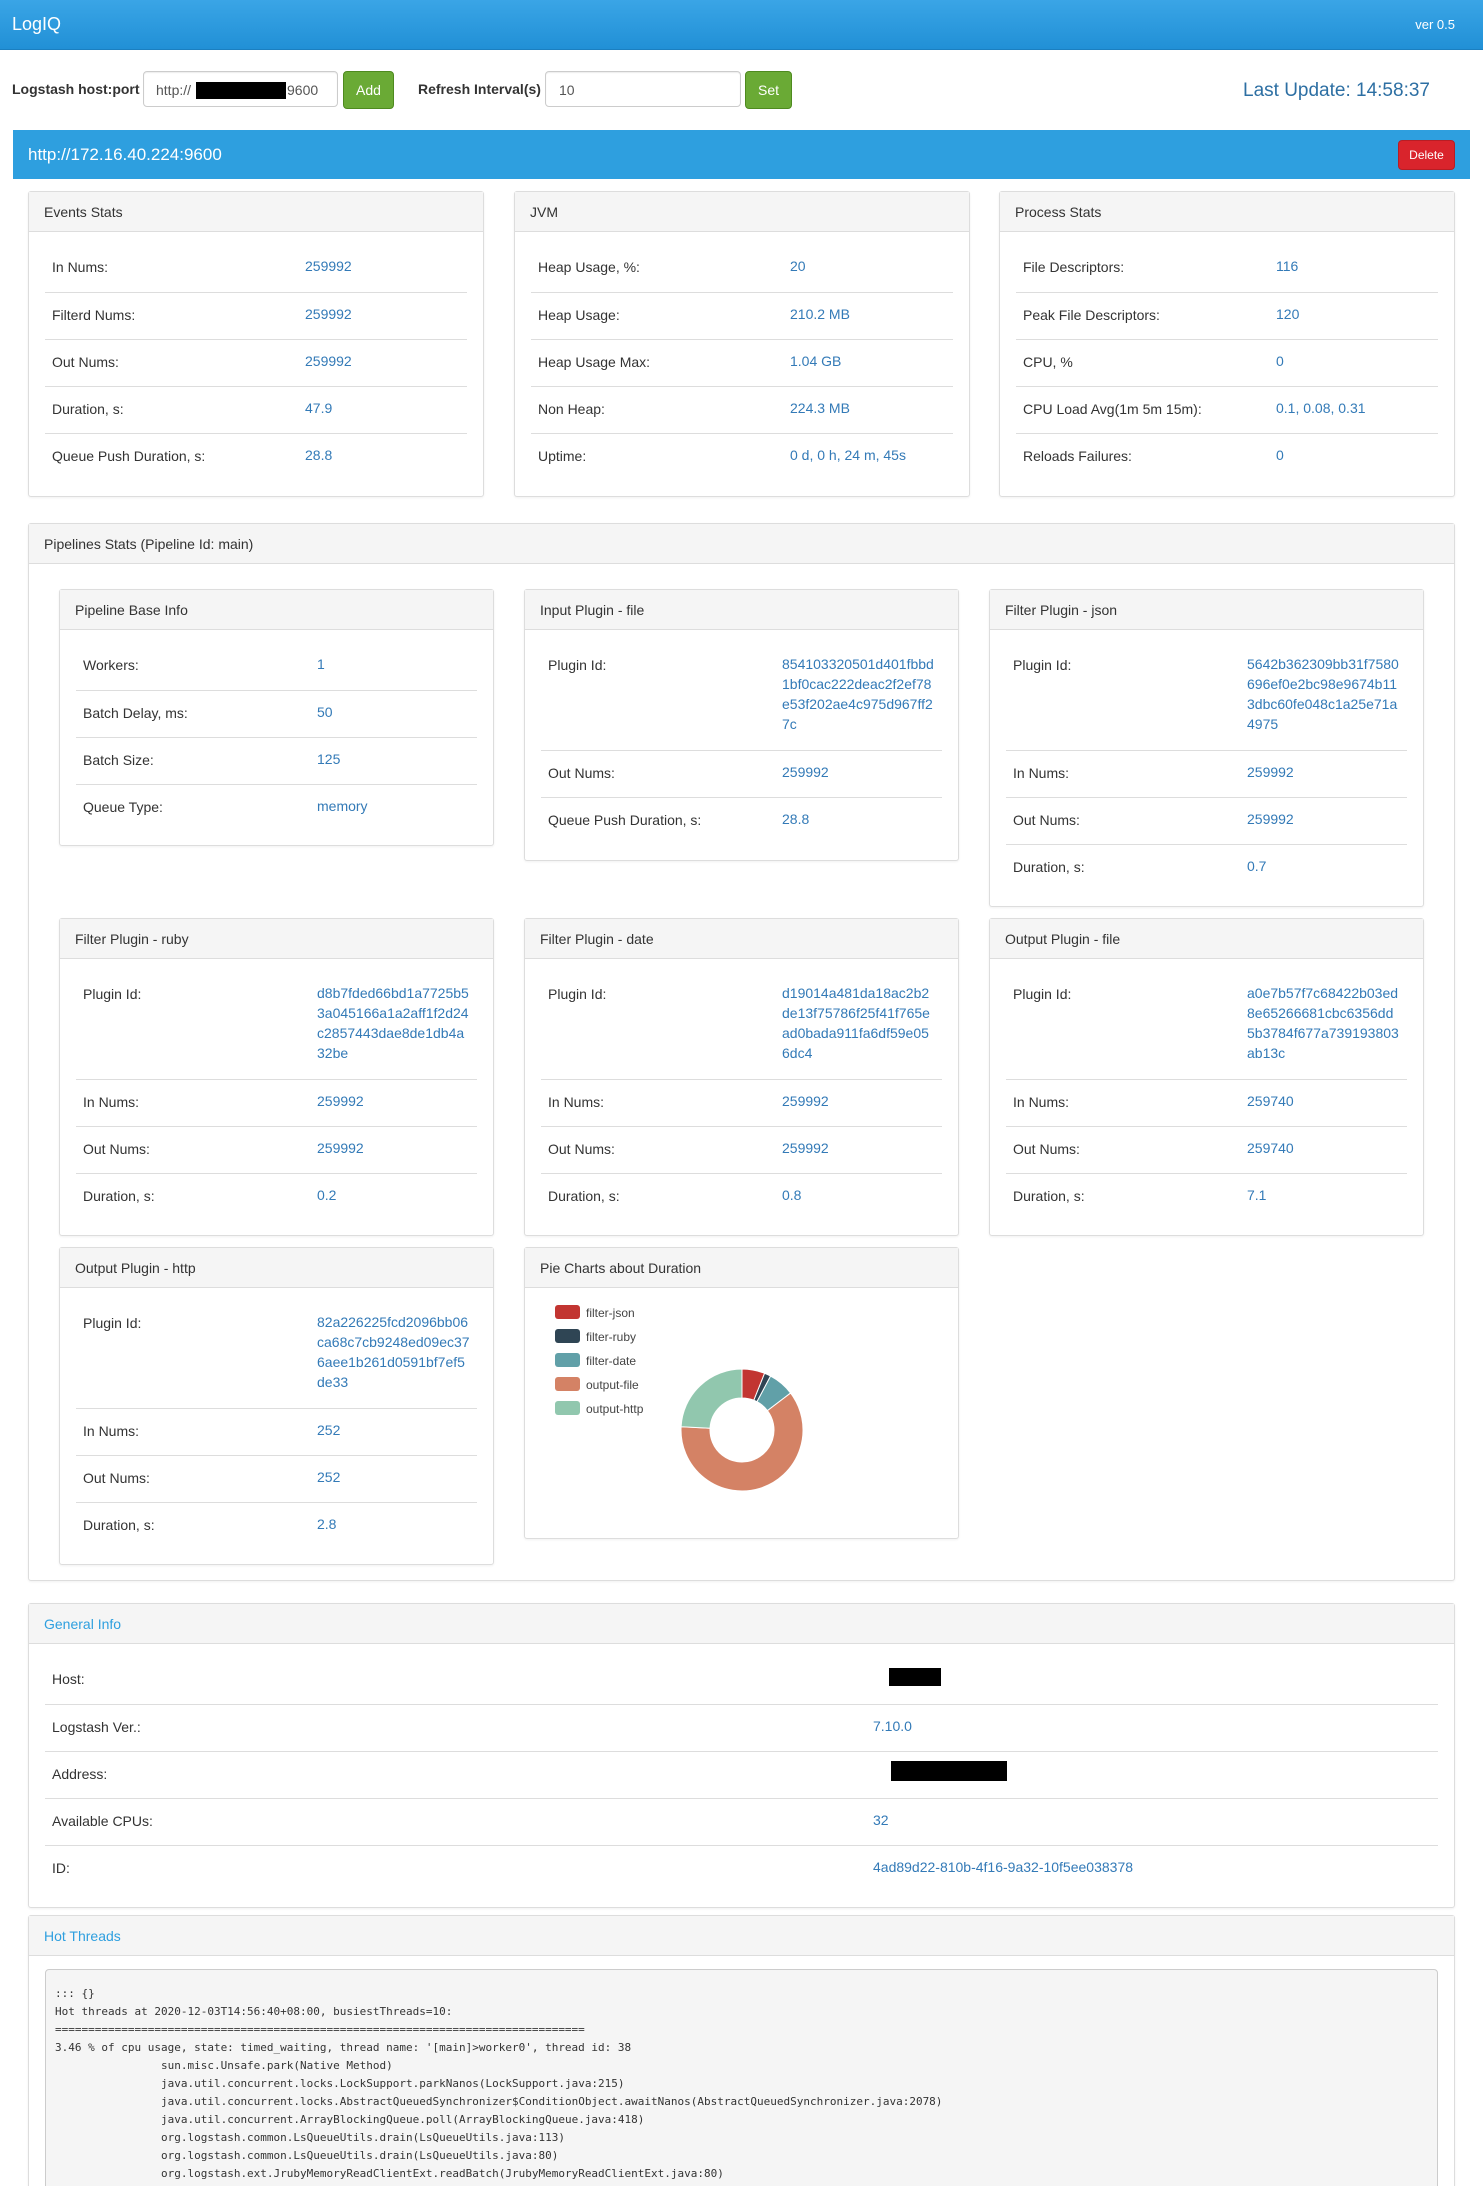 The image size is (1483, 2186). What do you see at coordinates (892, 1726) in the screenshot?
I see `stat-value: 7.10.0` at bounding box center [892, 1726].